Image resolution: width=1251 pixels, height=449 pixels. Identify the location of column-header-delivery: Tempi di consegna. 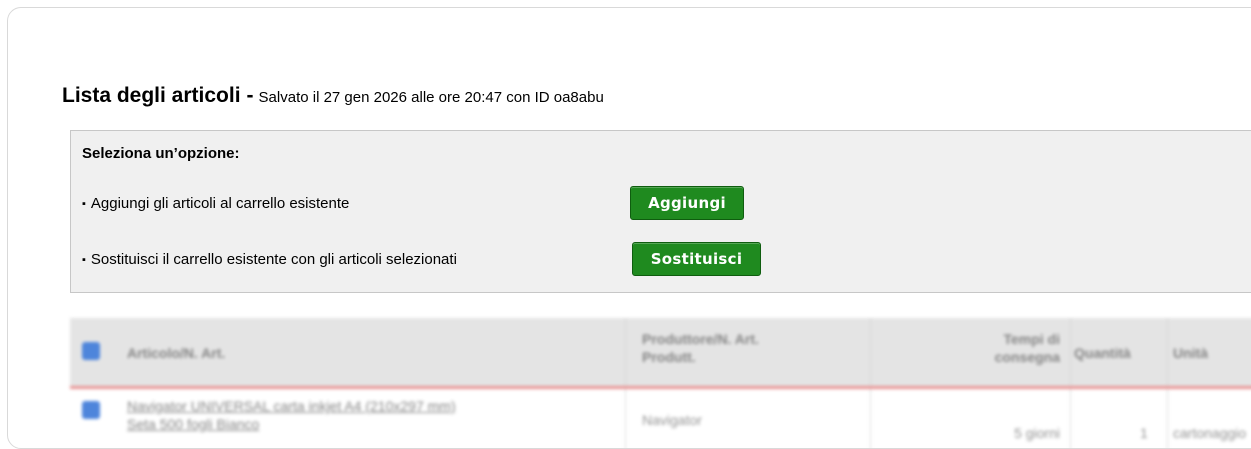
(995, 348).